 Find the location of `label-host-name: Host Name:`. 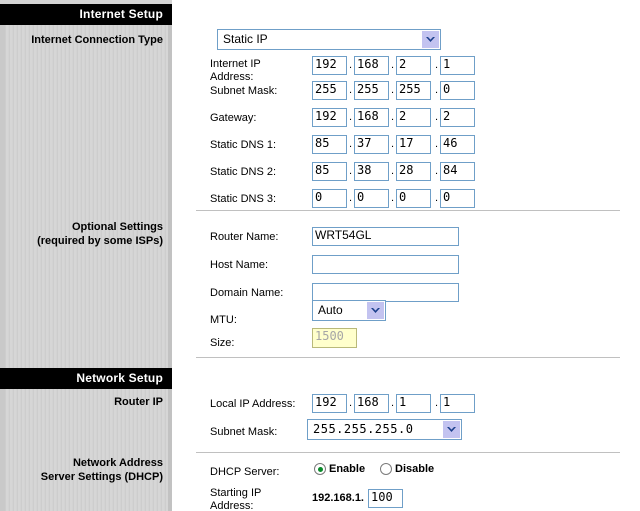

label-host-name: Host Name: is located at coordinates (239, 265).